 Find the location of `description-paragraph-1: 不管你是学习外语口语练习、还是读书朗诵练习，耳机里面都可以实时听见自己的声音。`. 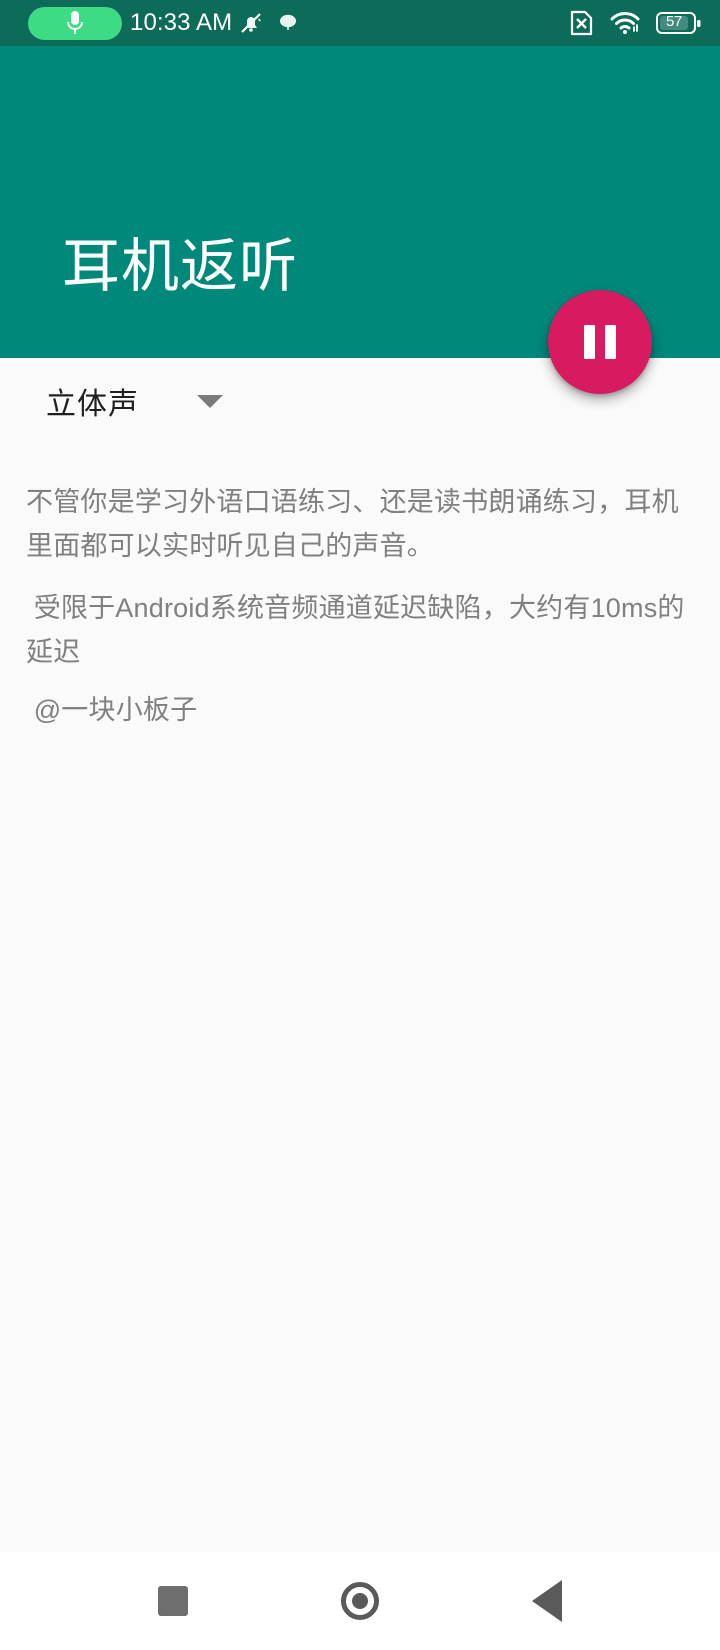

description-paragraph-1: 不管你是学习外语口语练习、还是读书朗诵练习，耳机里面都可以实时听见自己的声音。 is located at coordinates (352, 524).